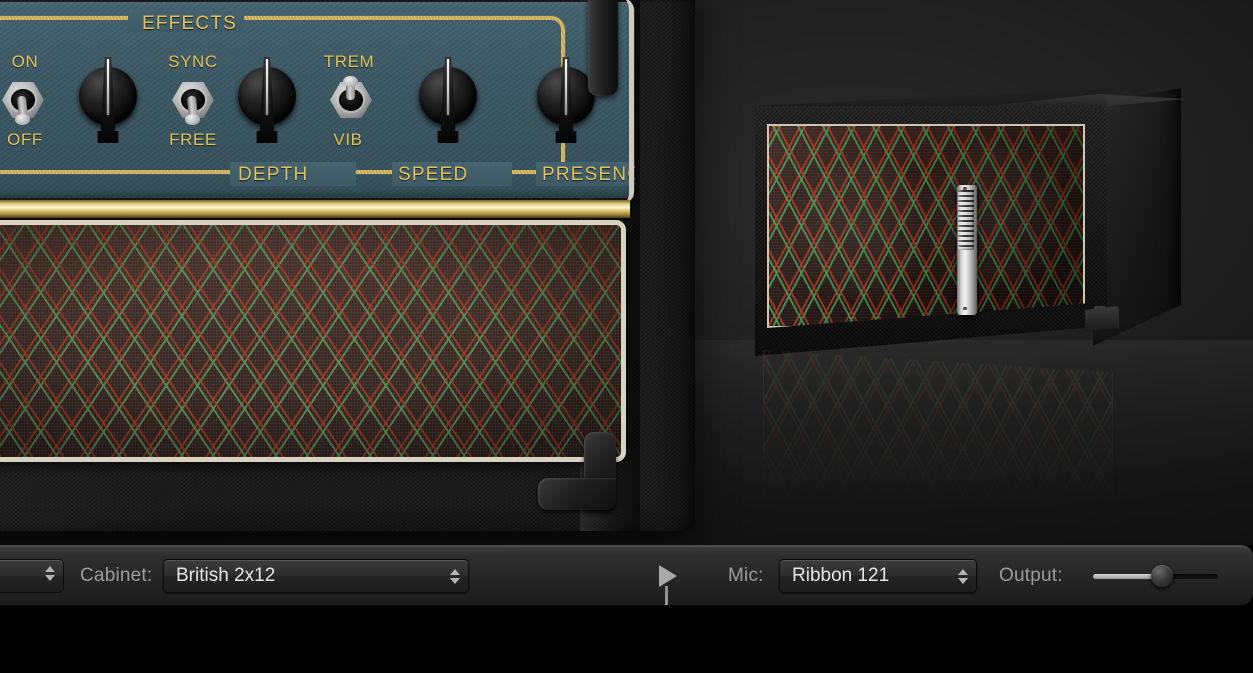 The image size is (1253, 673). Describe the element at coordinates (603, 48) in the screenshot. I see `amp-top-corner-protector` at that location.